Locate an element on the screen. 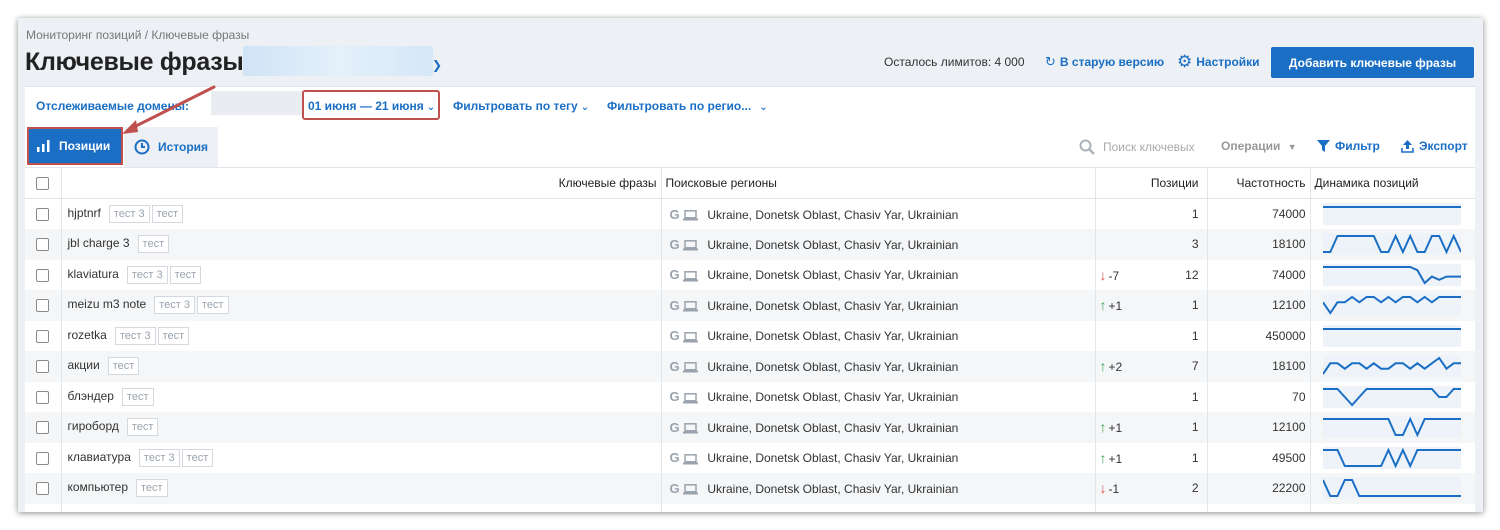 The height and width of the screenshot is (530, 1500). keyword-phrase: klaviatura is located at coordinates (93, 274).